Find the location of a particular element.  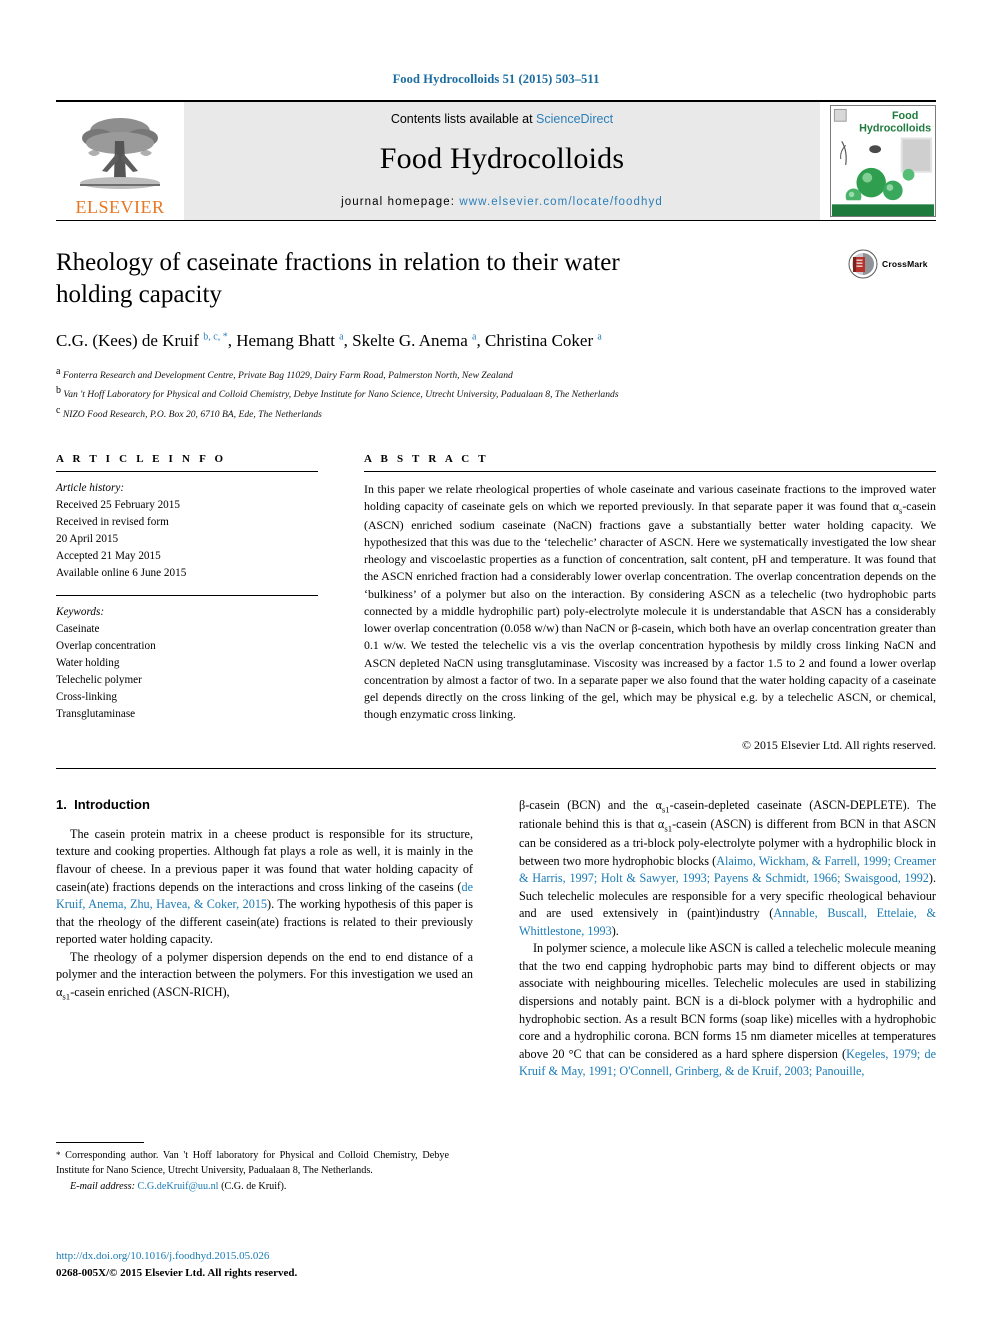

elsevier-wordmark: ELSEVIER is located at coordinates (120, 207).